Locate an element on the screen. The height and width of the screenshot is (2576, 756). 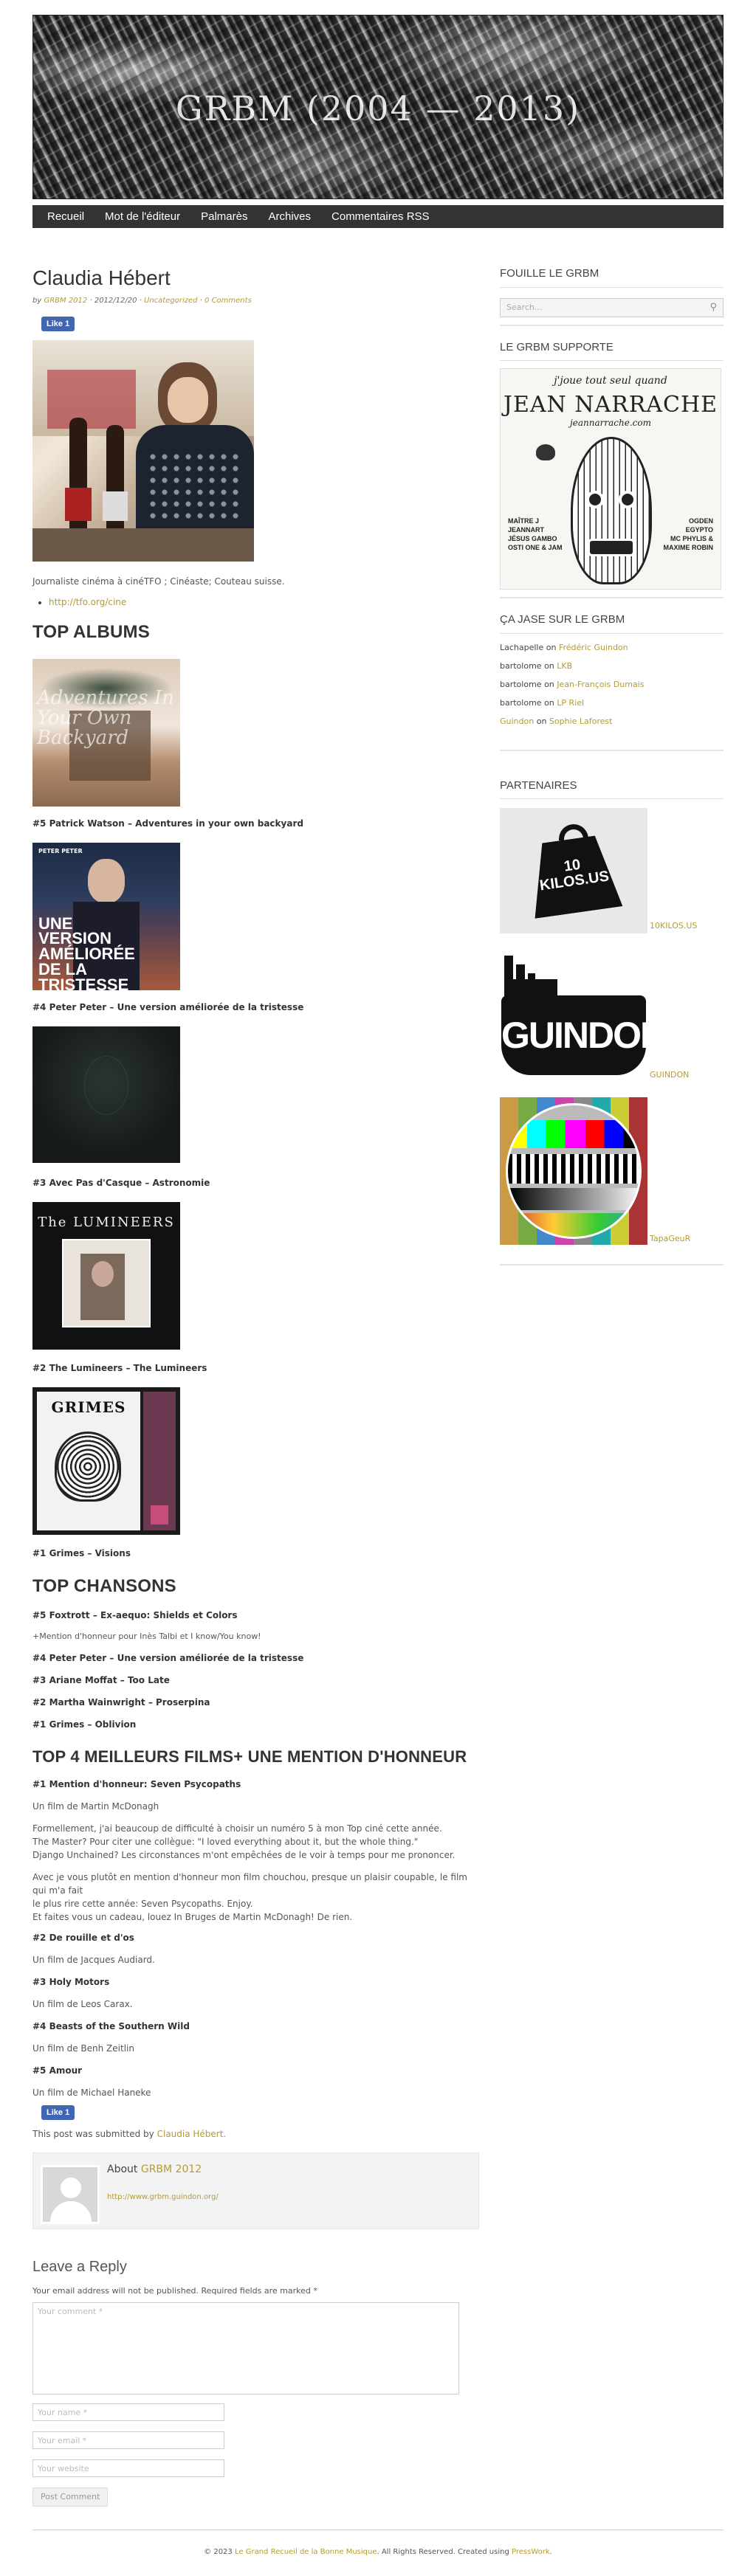
chanson-3: #3 Ariane Moffat – Too Late is located at coordinates (101, 1681).